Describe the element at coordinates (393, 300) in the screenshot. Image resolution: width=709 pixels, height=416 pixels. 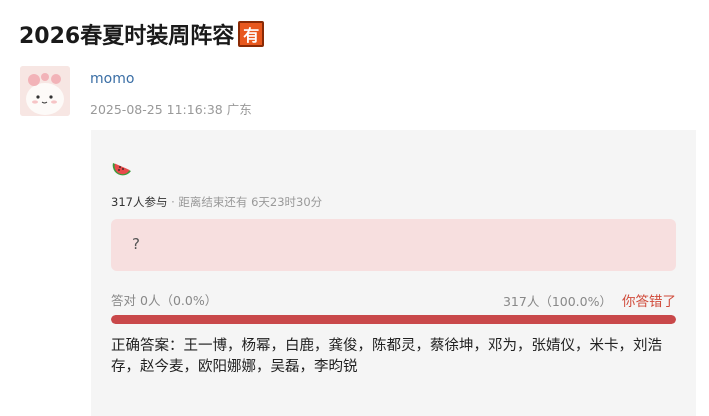
I see `poll-result-row: 答对 0人（0.0%） 317人（100.0%） 你答错了` at that location.